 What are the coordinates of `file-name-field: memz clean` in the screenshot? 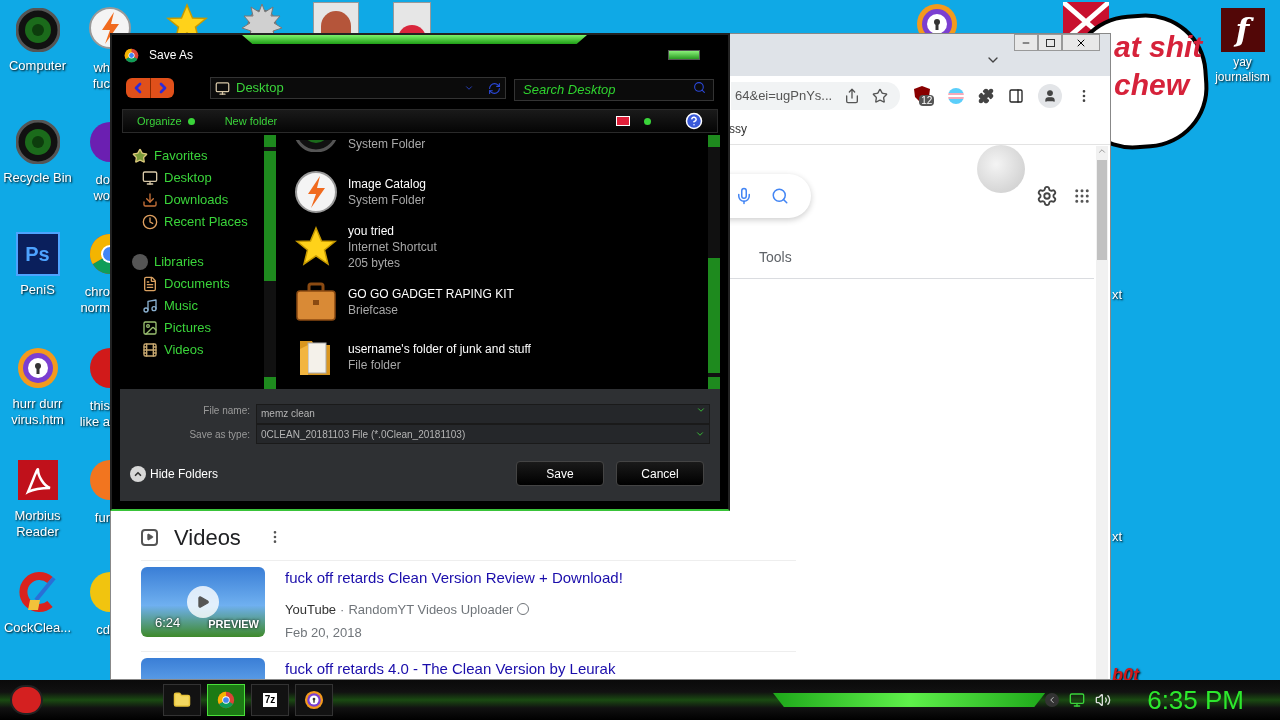 It's located at (483, 413).